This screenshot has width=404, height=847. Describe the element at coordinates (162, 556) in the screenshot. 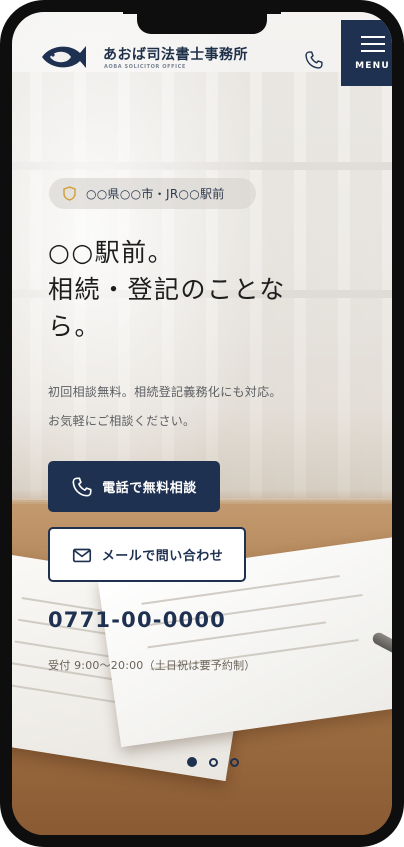

I see `email-button-label: メールで問い合わせ` at that location.